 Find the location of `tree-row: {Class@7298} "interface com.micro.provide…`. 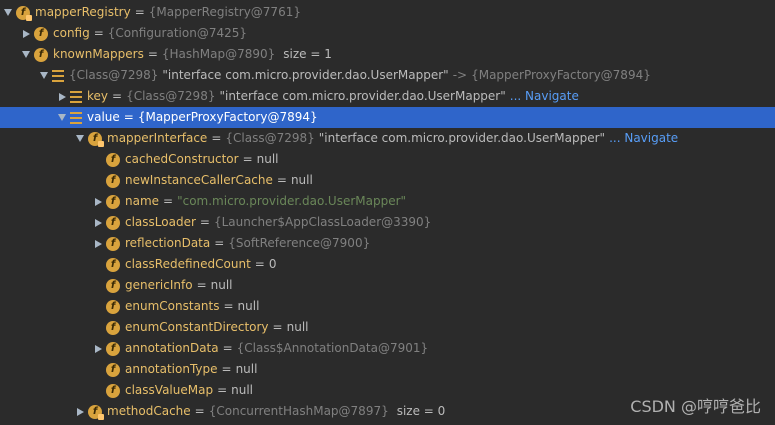

tree-row: {Class@7298} "interface com.micro.provide… is located at coordinates (387, 75).